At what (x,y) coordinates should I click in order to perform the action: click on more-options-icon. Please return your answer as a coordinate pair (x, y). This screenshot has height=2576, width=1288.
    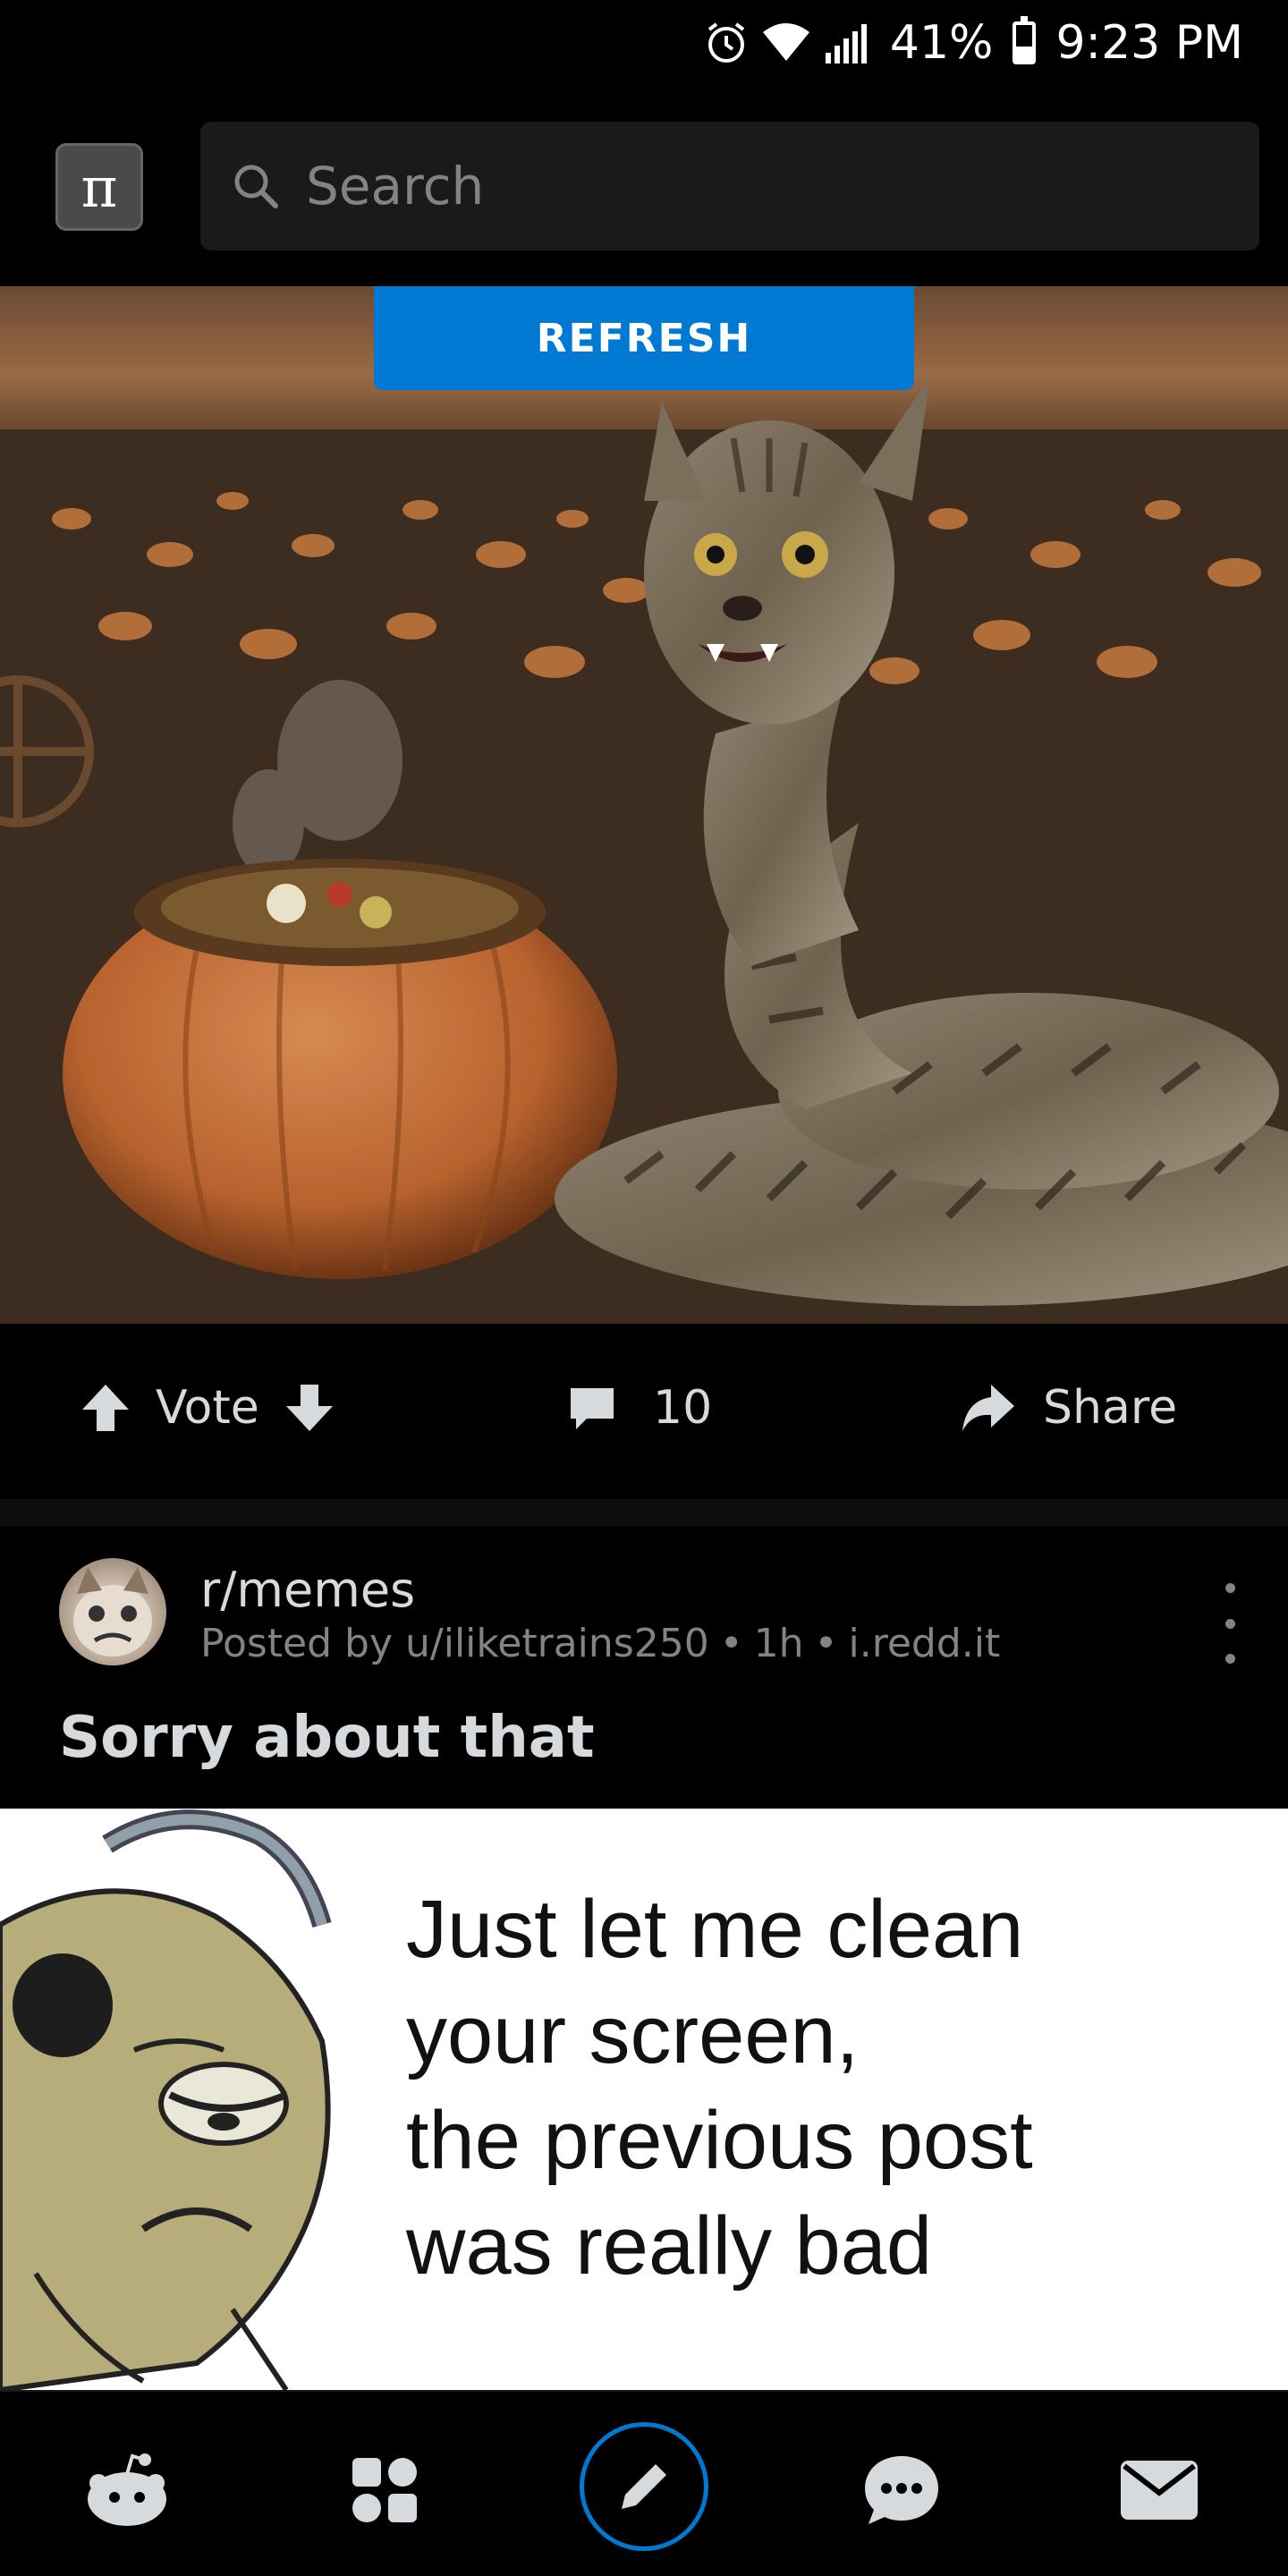
    Looking at the image, I should click on (1229, 1623).